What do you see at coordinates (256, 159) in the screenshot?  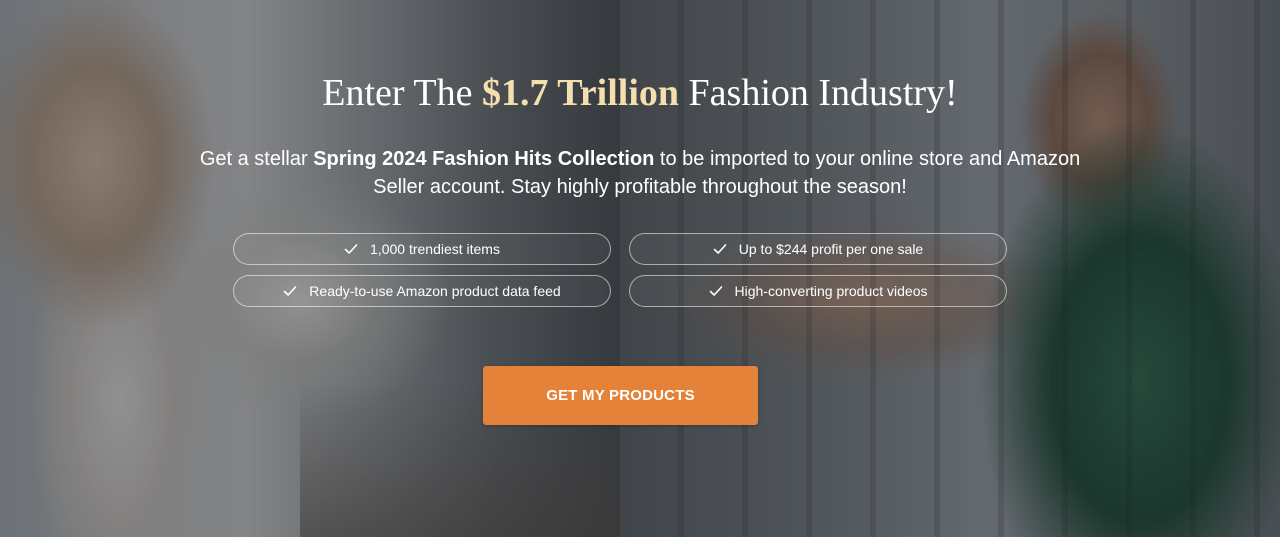 I see `subtext-part1: Get a stellar` at bounding box center [256, 159].